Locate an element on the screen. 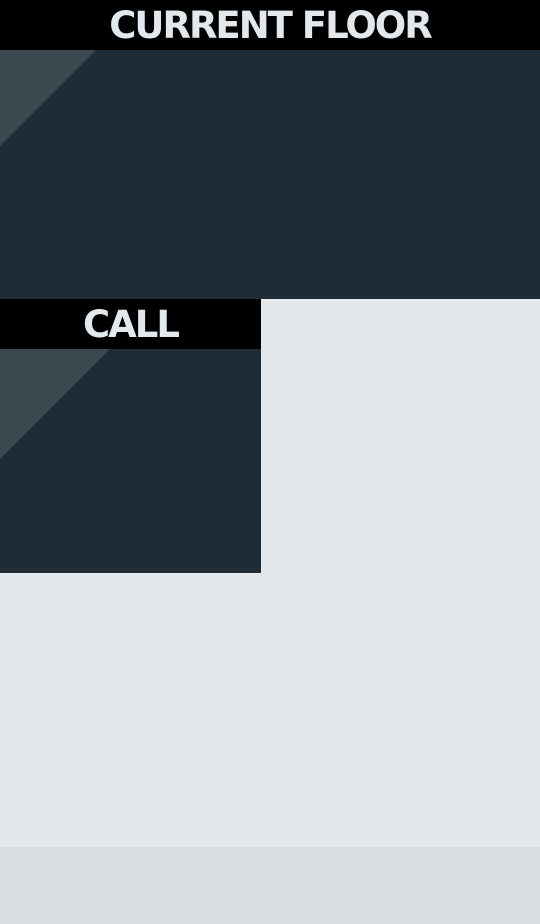 Image resolution: width=540 pixels, height=924 pixels. call-display is located at coordinates (130, 461).